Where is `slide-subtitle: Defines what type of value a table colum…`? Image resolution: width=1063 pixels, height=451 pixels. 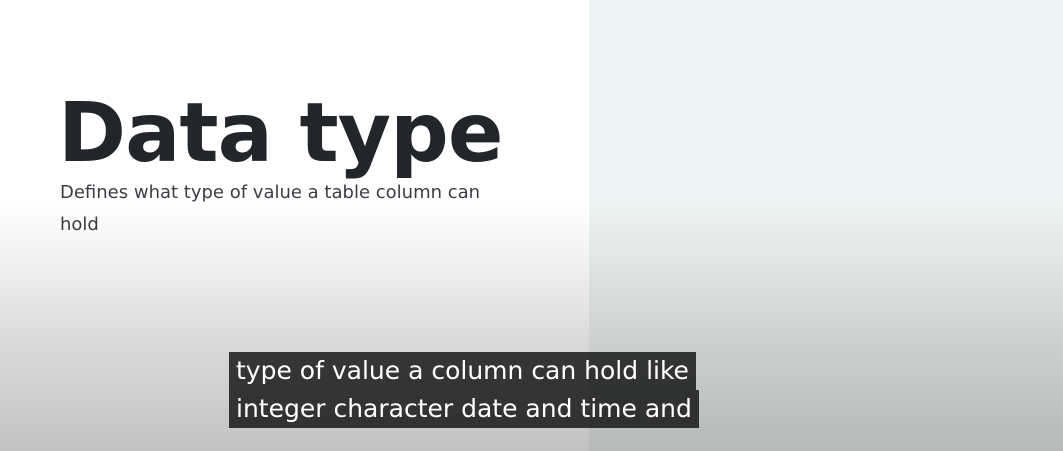
slide-subtitle: Defines what type of value a table colum… is located at coordinates (270, 208).